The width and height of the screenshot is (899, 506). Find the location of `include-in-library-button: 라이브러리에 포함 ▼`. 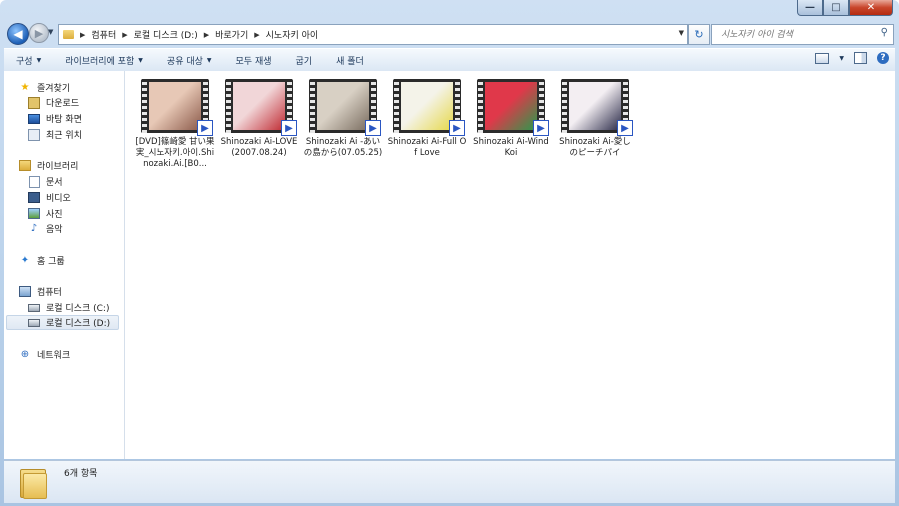

include-in-library-button: 라이브러리에 포함 ▼ is located at coordinates (104, 60).